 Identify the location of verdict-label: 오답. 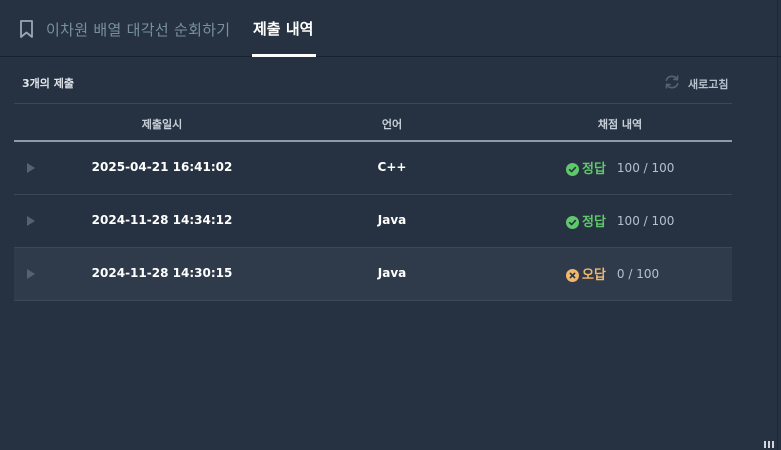
(594, 275).